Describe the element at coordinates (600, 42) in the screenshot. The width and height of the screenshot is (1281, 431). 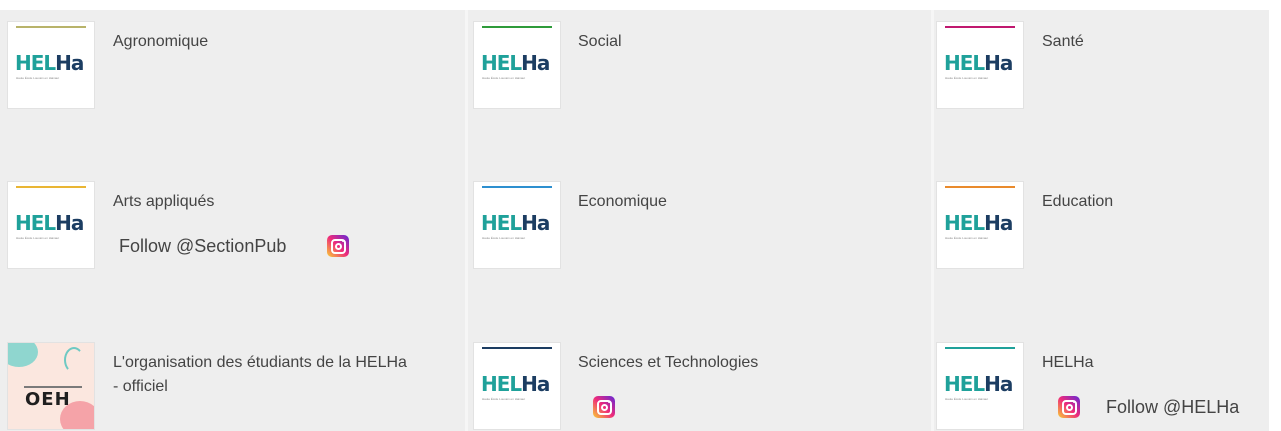
I see `account-title: Social` at that location.